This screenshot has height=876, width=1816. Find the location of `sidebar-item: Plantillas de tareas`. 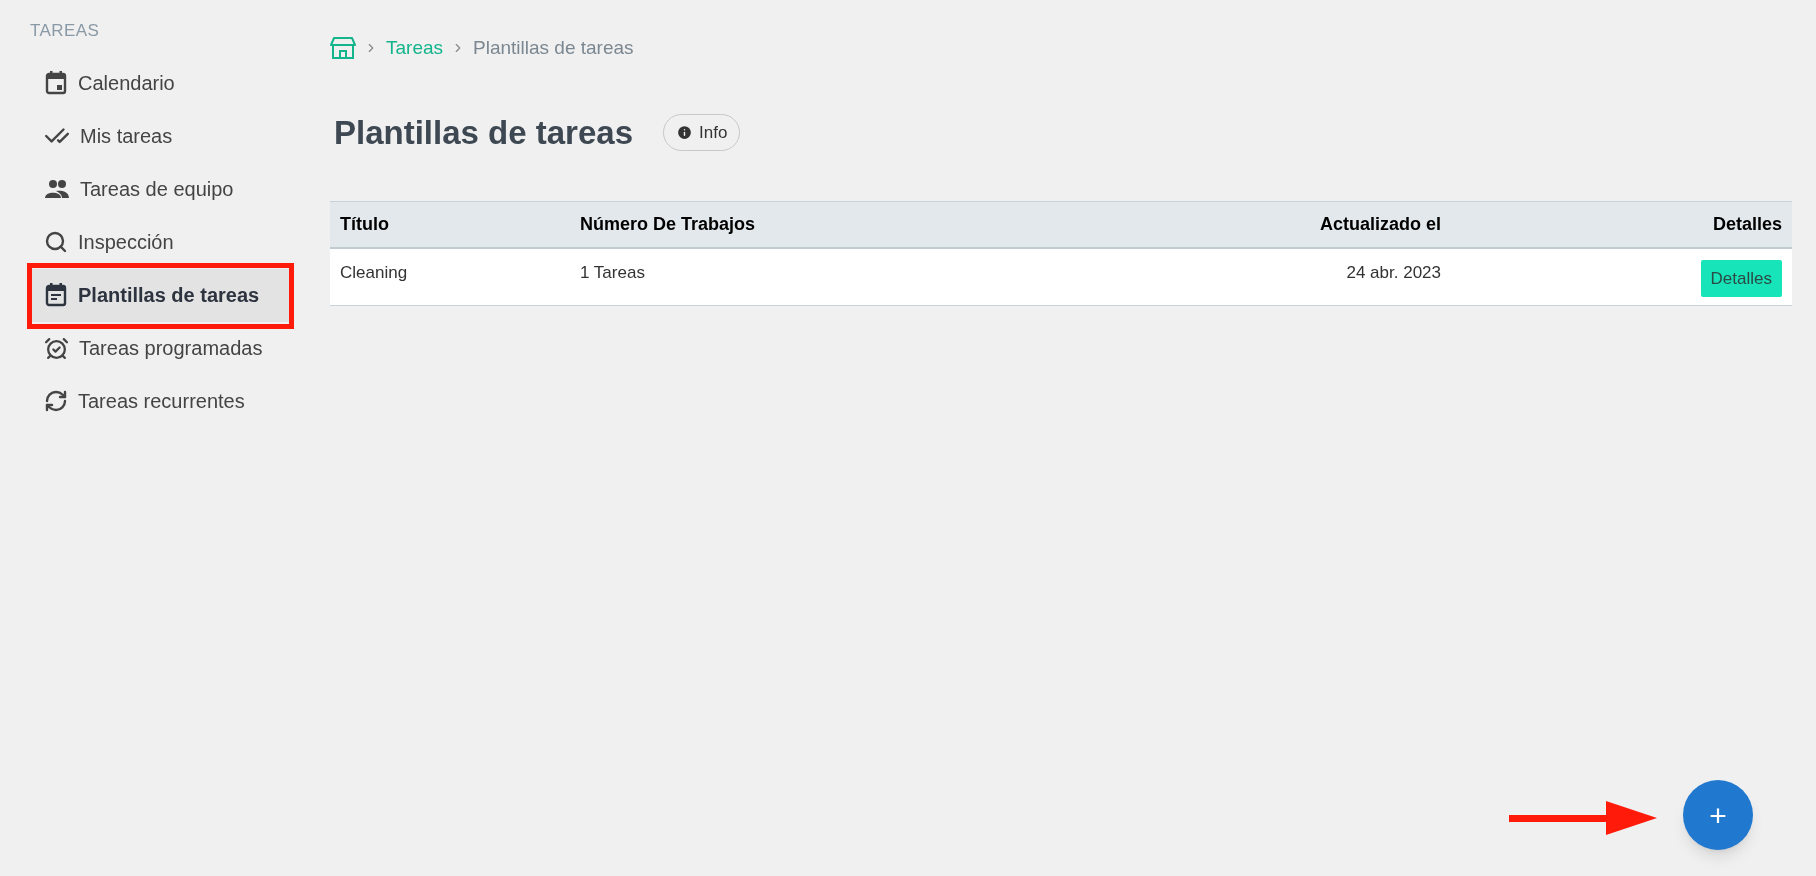

sidebar-item: Plantillas de tareas is located at coordinates (159, 295).